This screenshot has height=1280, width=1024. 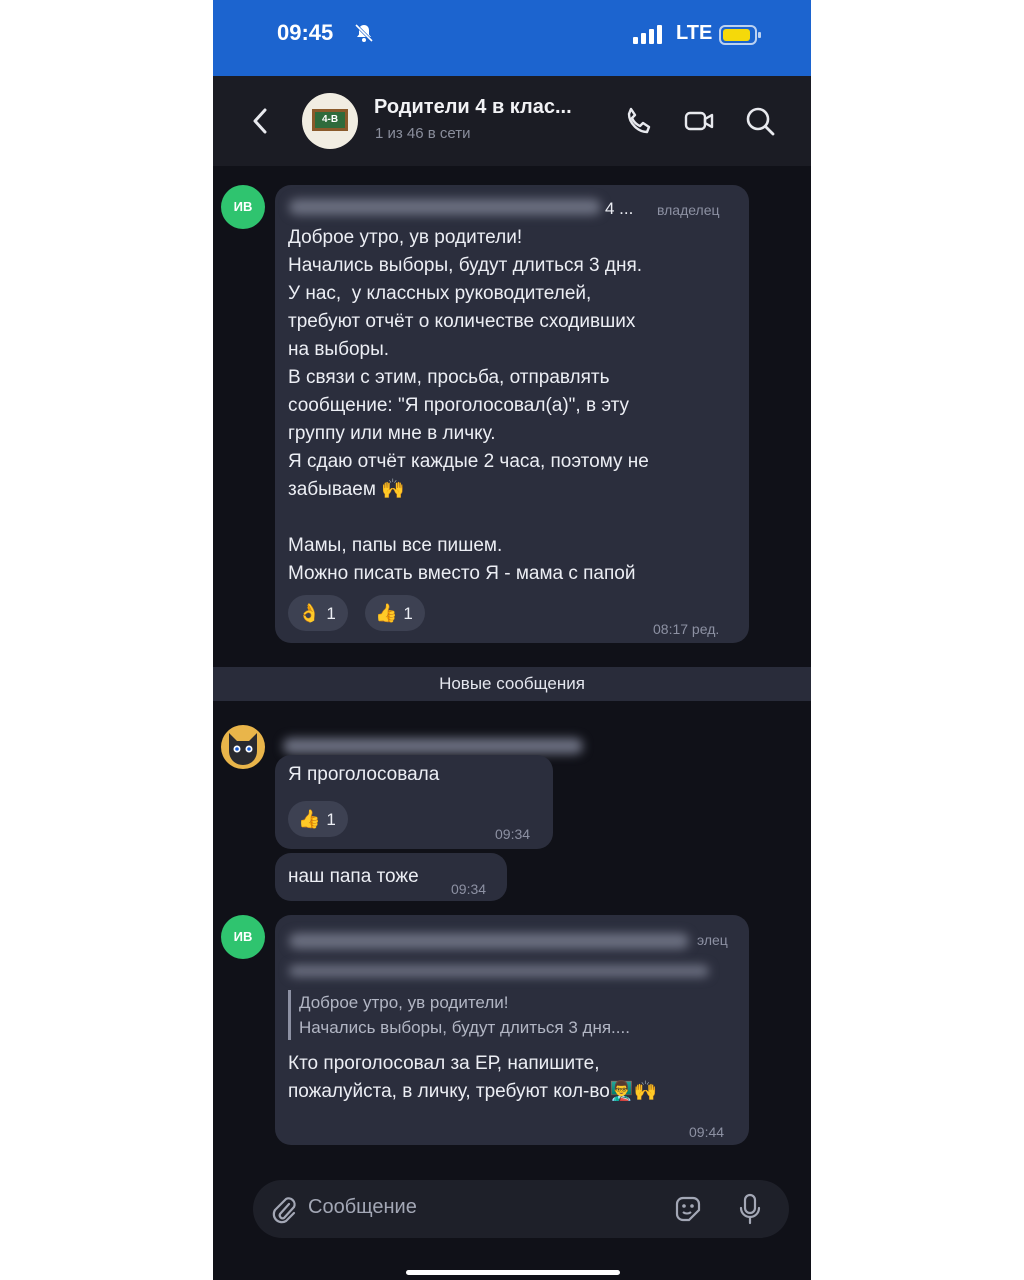 What do you see at coordinates (499, 971) in the screenshot?
I see `blurred-reply-header` at bounding box center [499, 971].